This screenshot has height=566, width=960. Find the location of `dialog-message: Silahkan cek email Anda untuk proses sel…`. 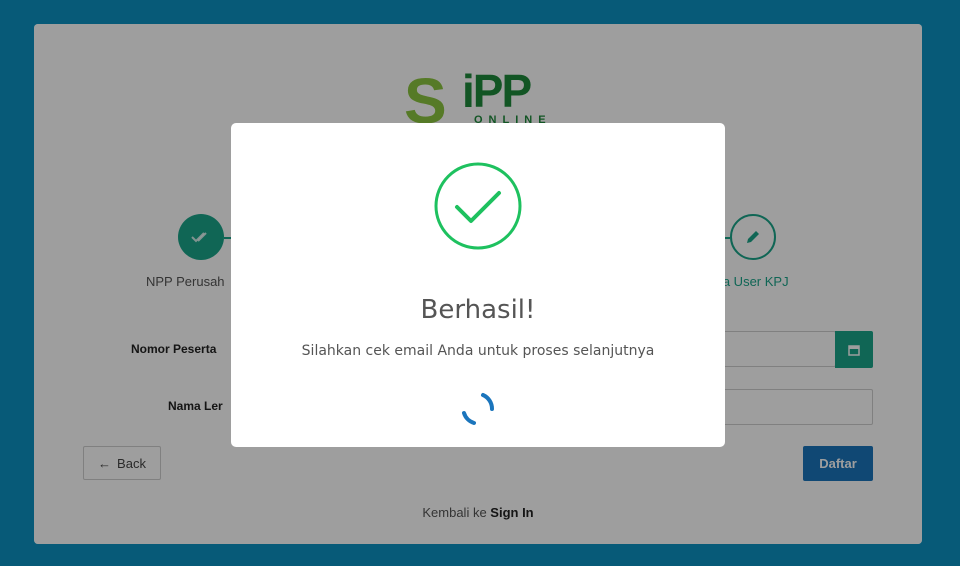

dialog-message: Silahkan cek email Anda untuk proses sel… is located at coordinates (478, 351).